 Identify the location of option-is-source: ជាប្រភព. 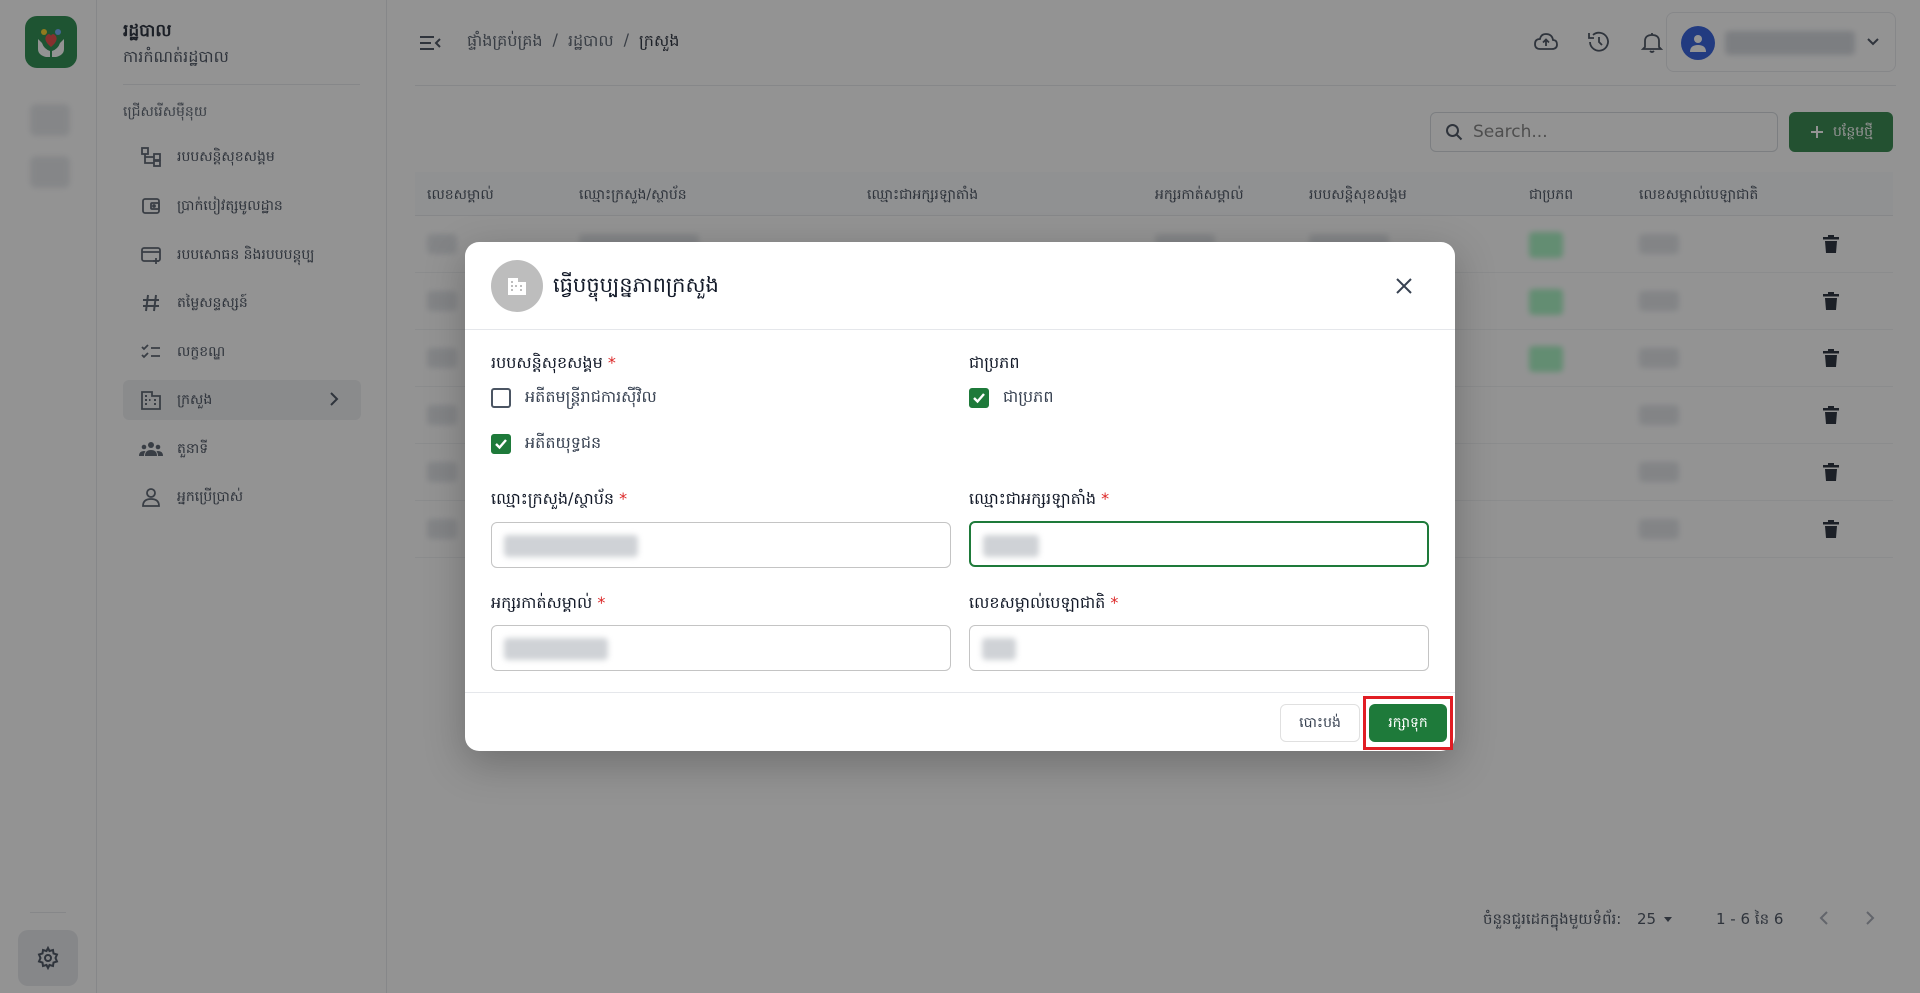
(1011, 398).